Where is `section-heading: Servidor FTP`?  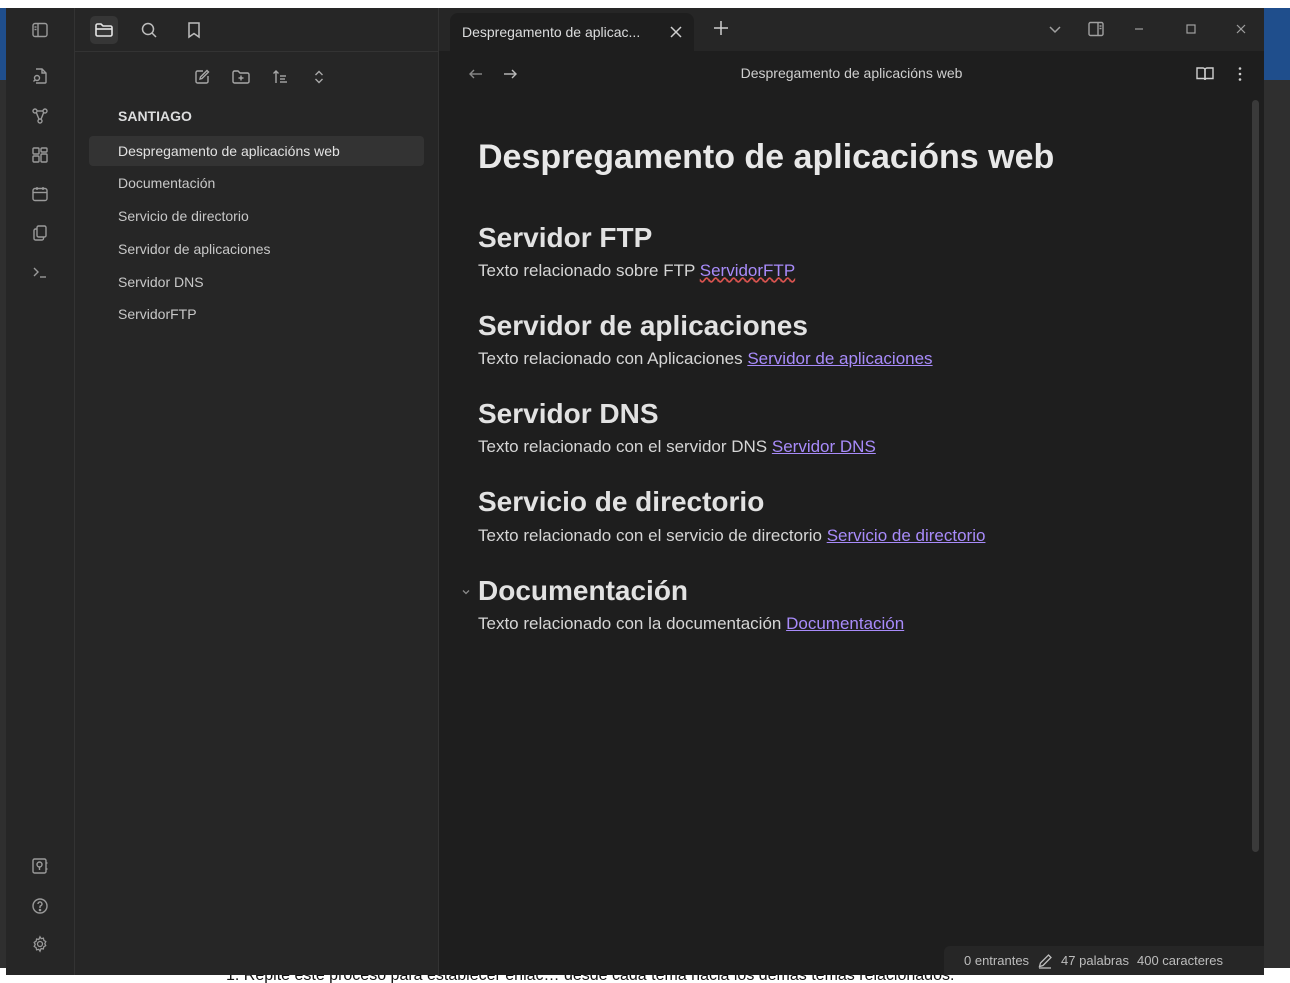
section-heading: Servidor FTP is located at coordinates (565, 237).